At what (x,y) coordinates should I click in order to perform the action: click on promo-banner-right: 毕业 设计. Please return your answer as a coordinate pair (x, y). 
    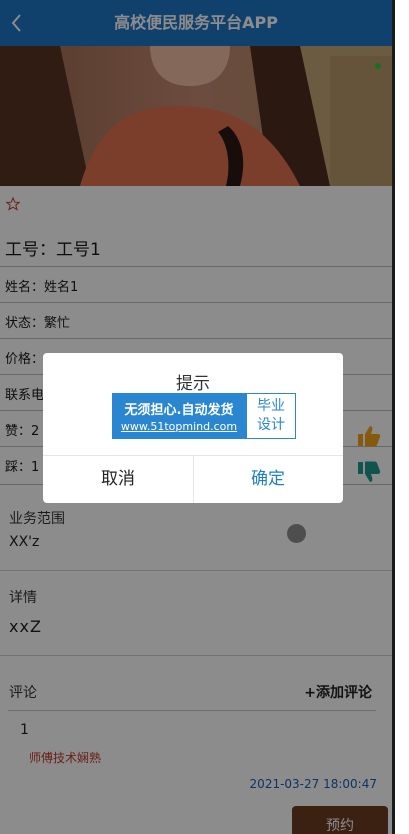
    Looking at the image, I should click on (271, 416).